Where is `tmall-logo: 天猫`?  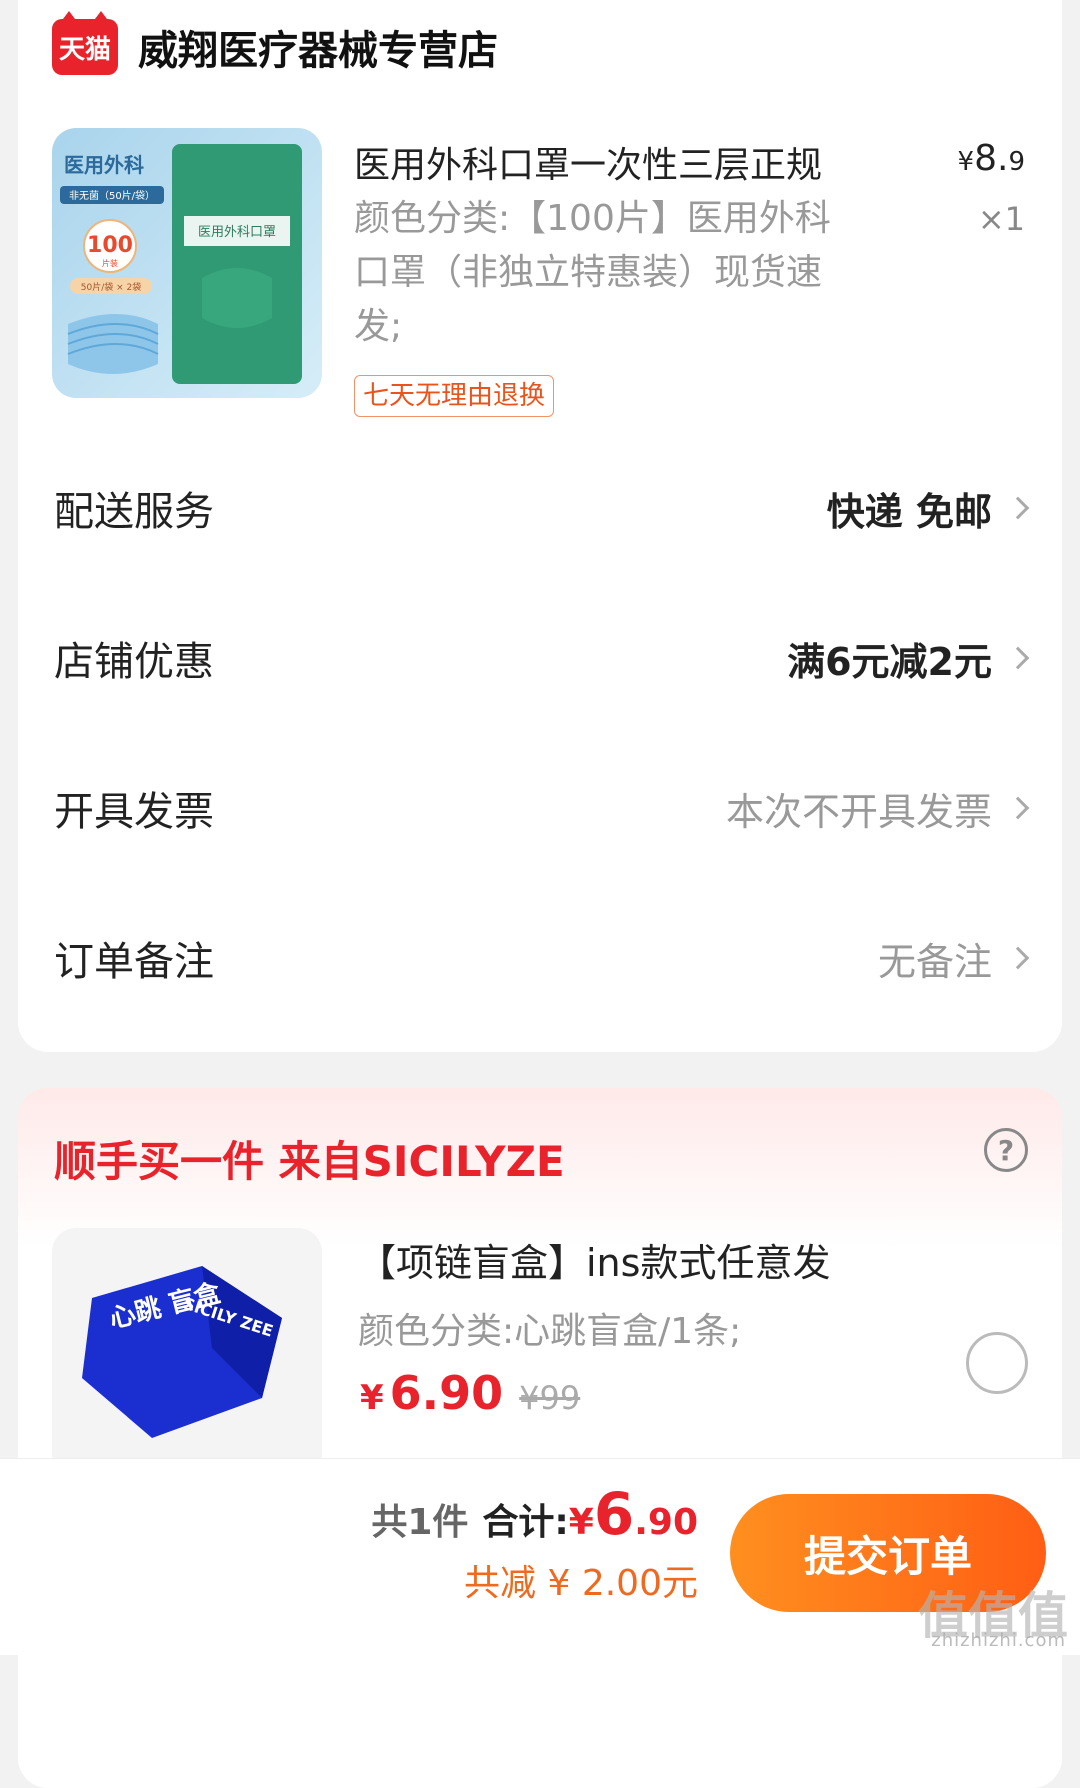 tmall-logo: 天猫 is located at coordinates (85, 43).